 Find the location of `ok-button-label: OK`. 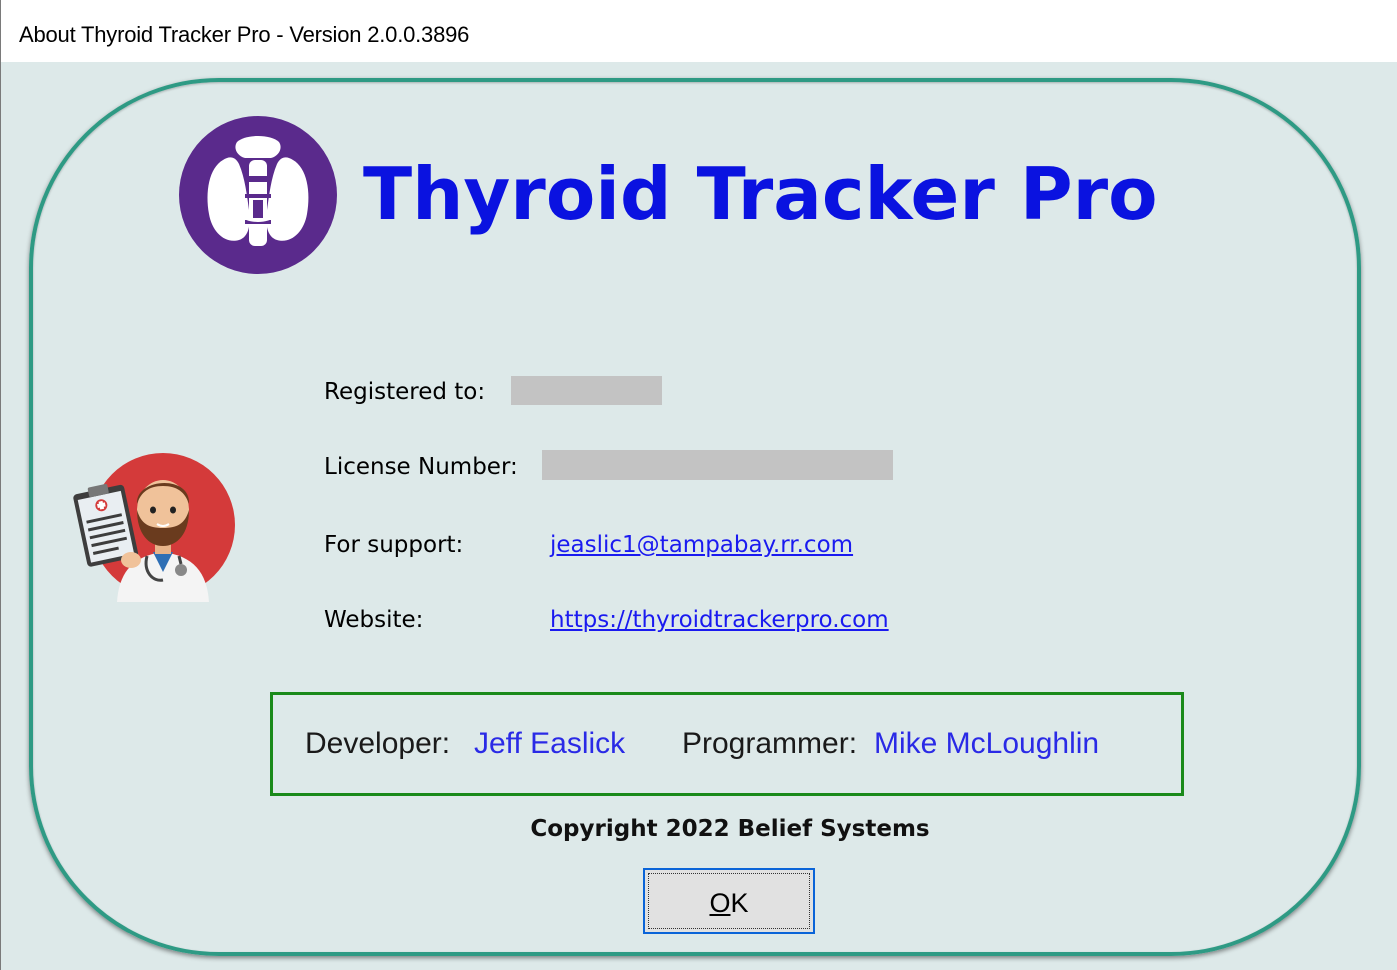

ok-button-label: OK is located at coordinates (729, 903).